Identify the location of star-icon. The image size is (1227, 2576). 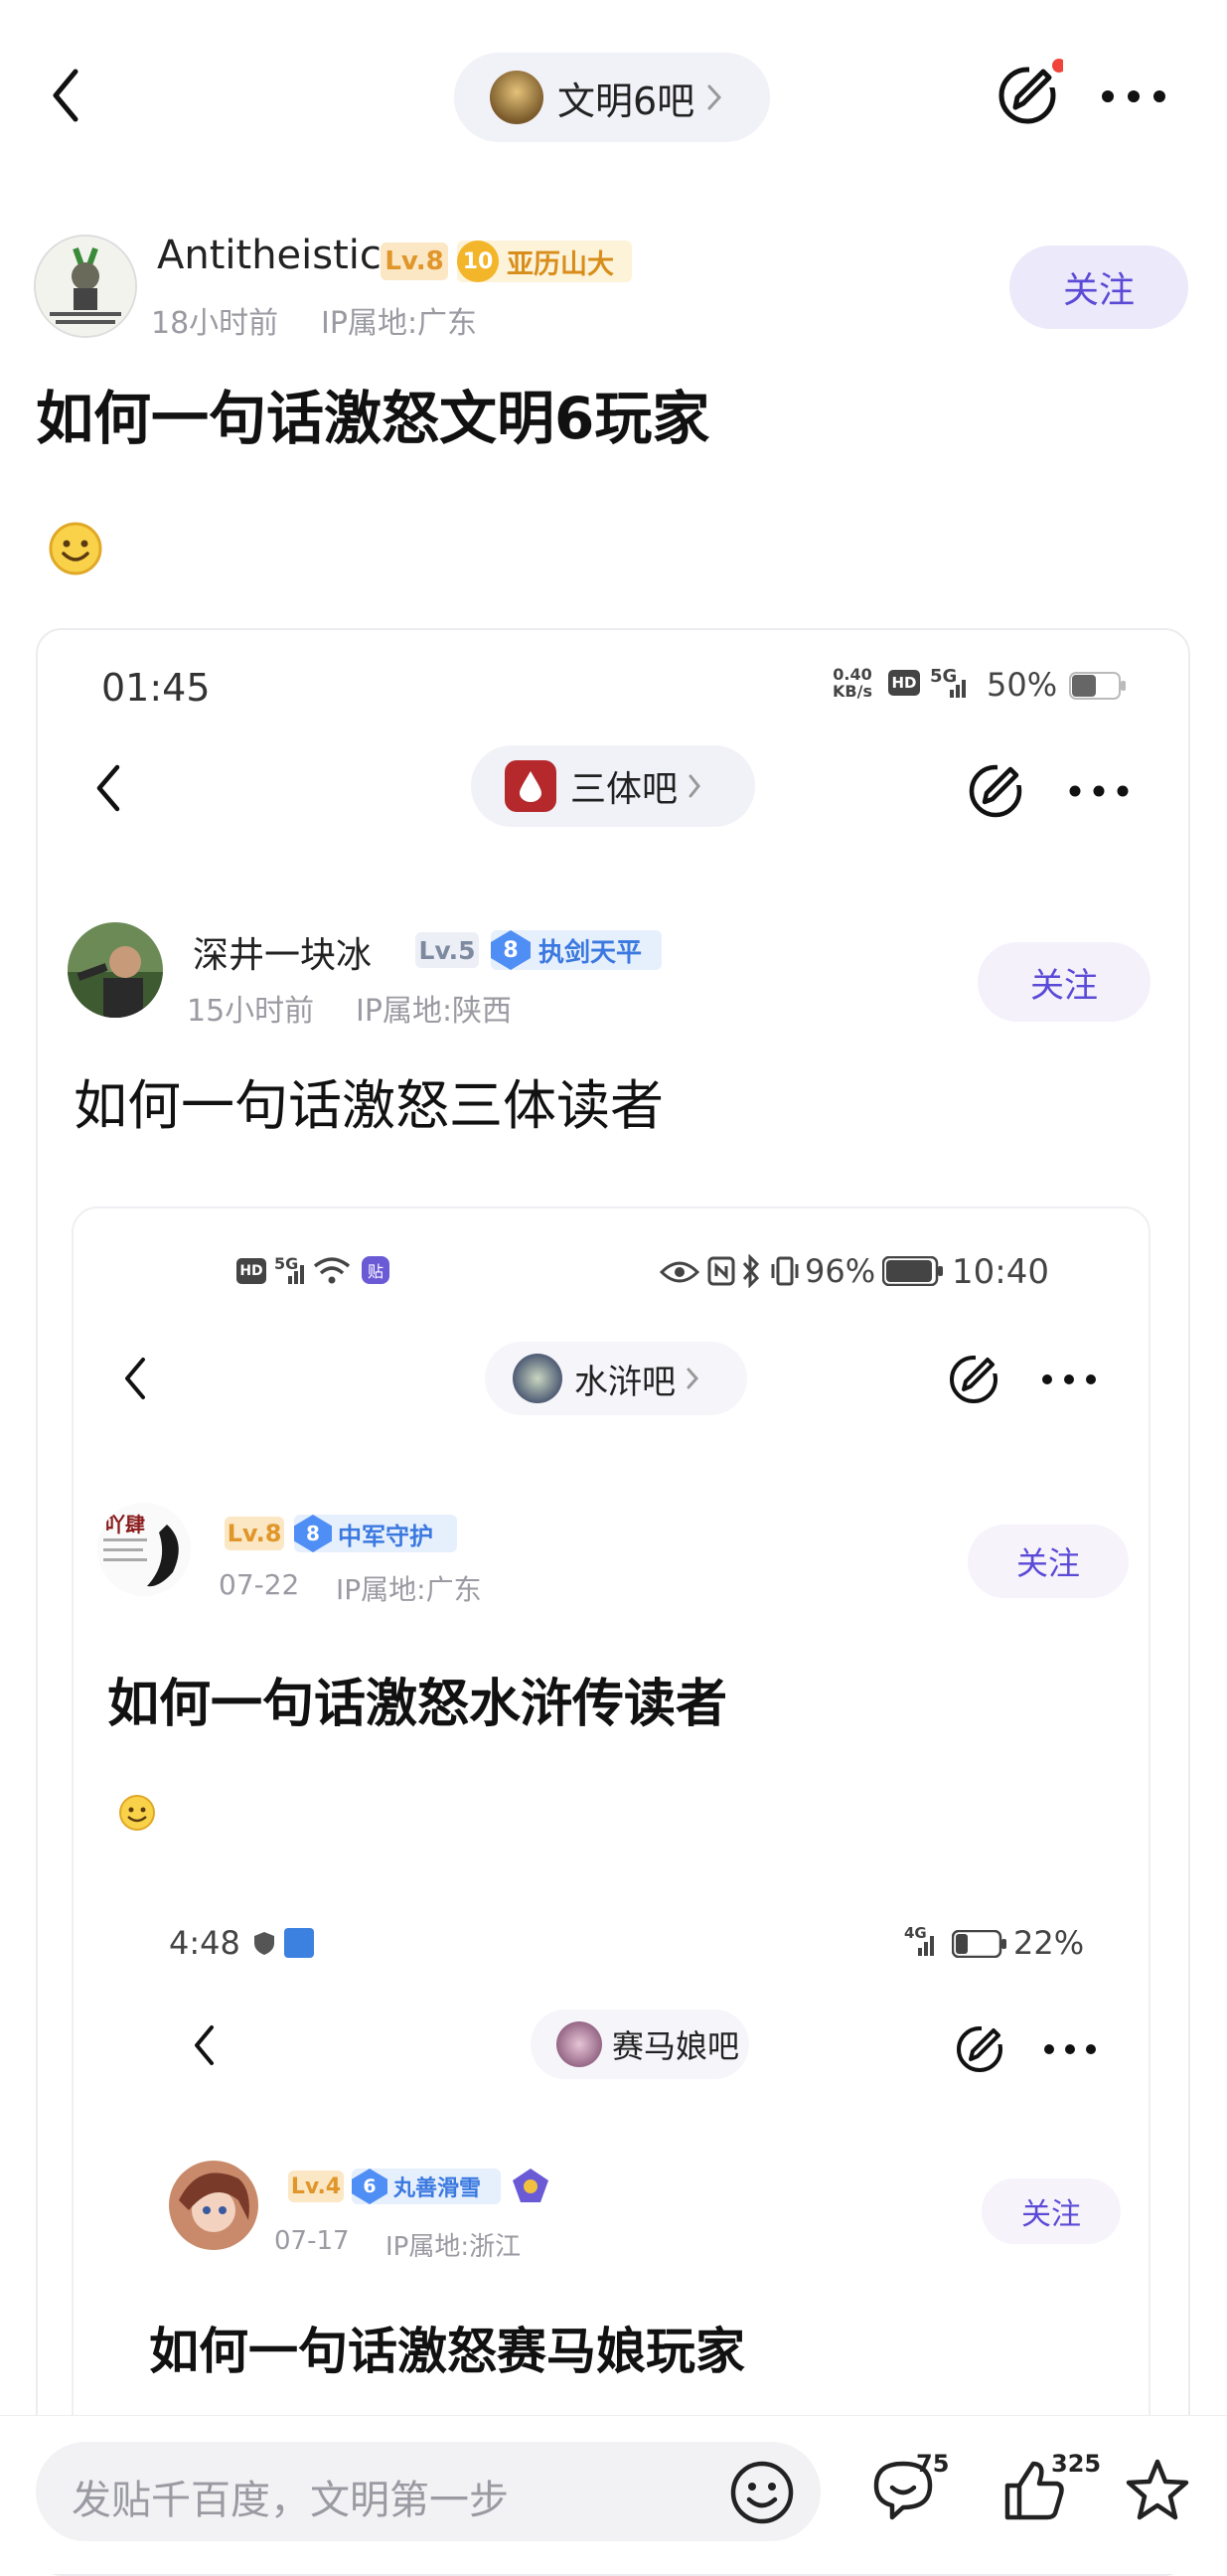
(1158, 2490).